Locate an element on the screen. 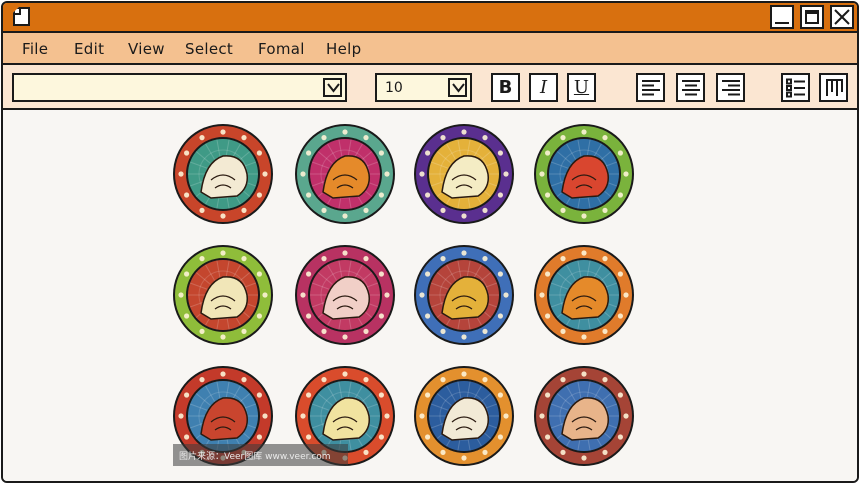 The height and width of the screenshot is (484, 860). menu-select: Select is located at coordinates (209, 49).